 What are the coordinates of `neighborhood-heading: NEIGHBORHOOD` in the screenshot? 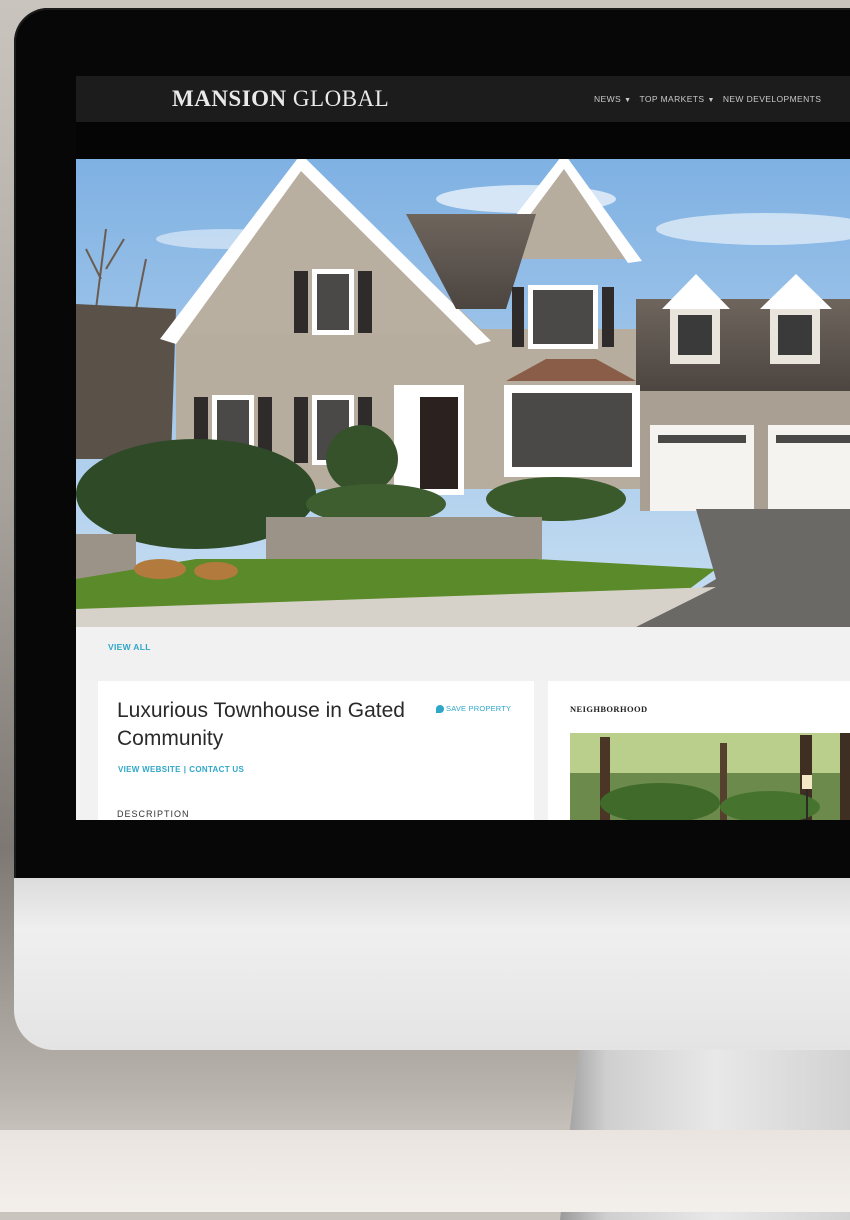 It's located at (609, 709).